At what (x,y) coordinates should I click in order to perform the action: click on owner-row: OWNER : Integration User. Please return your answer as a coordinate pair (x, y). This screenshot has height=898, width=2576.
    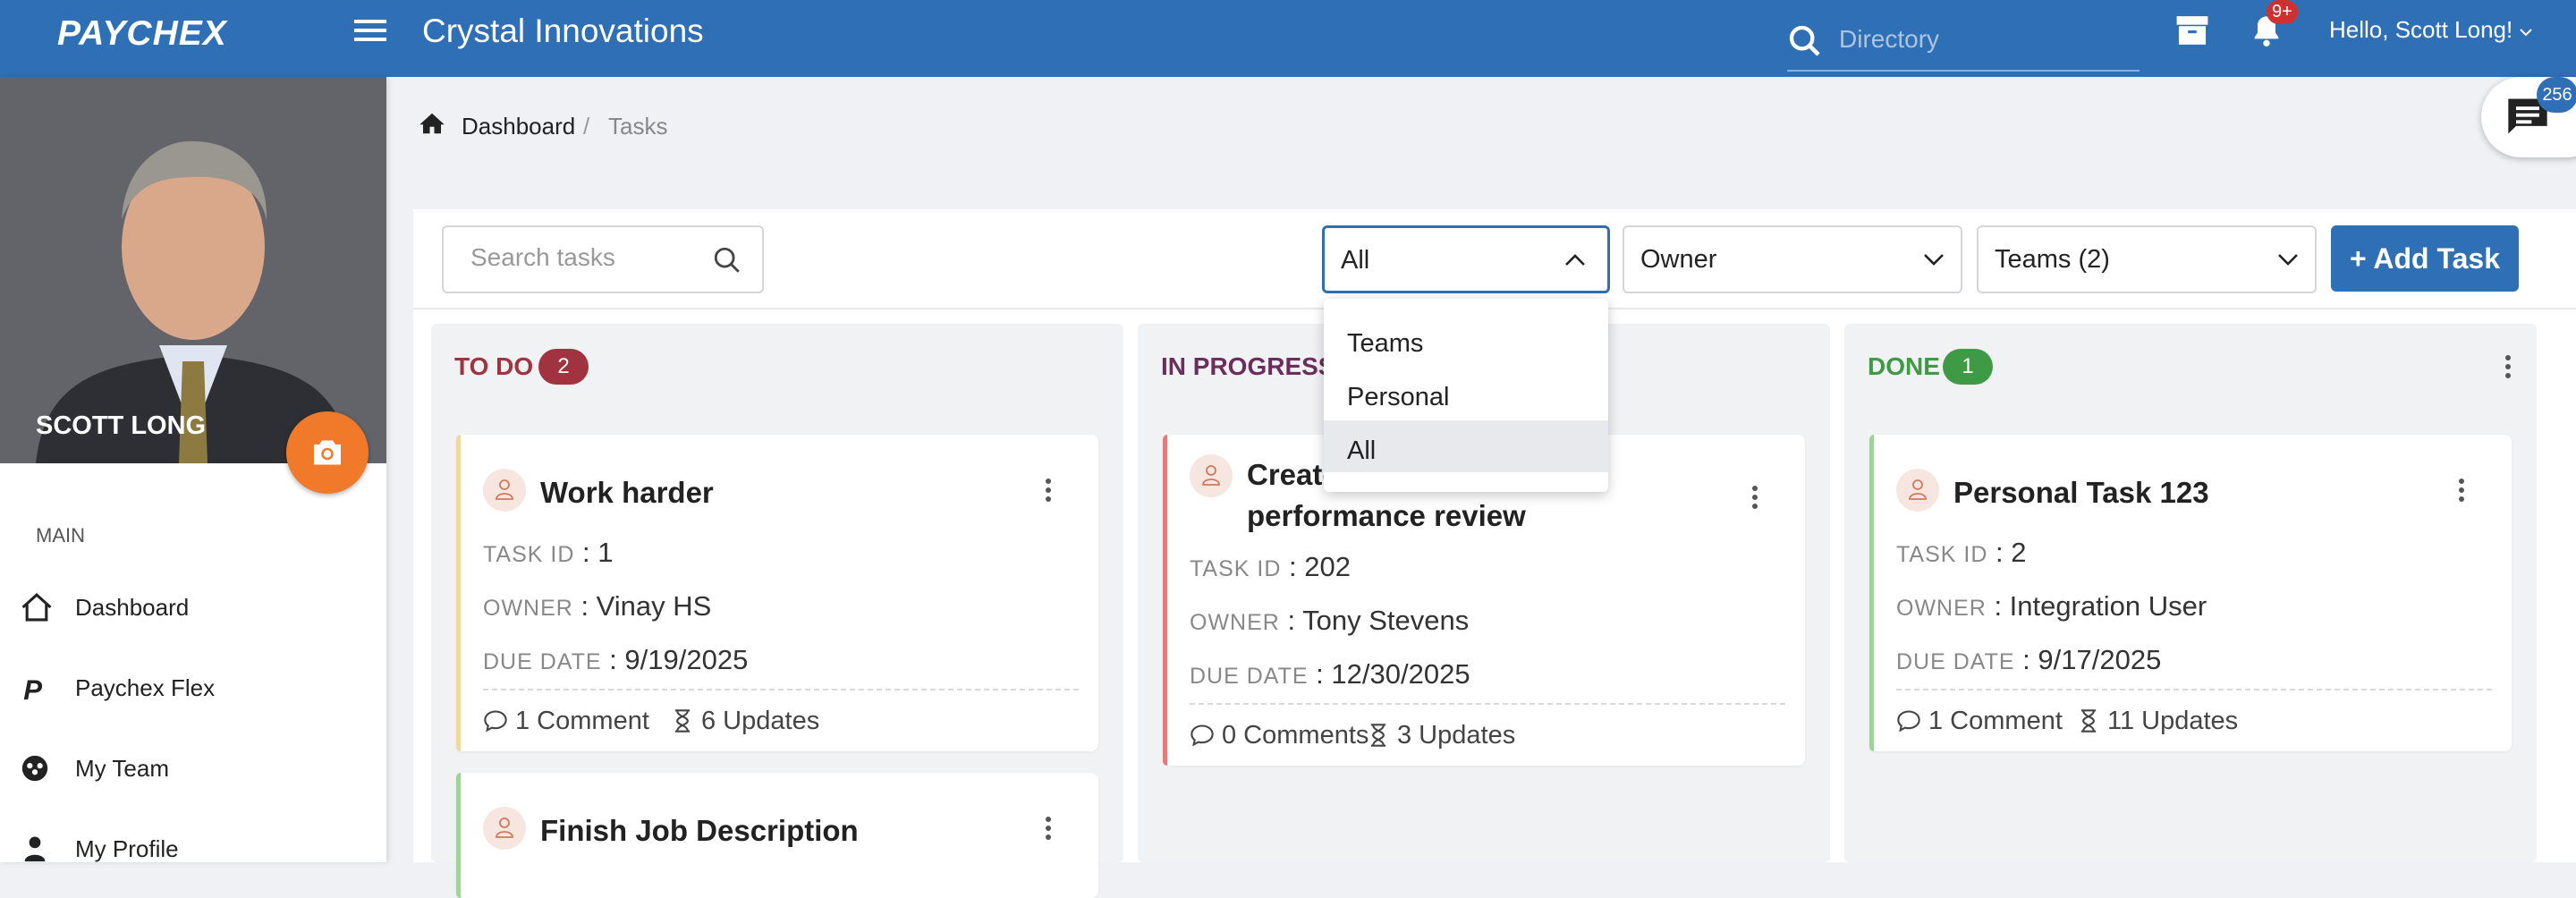
    Looking at the image, I should click on (2051, 606).